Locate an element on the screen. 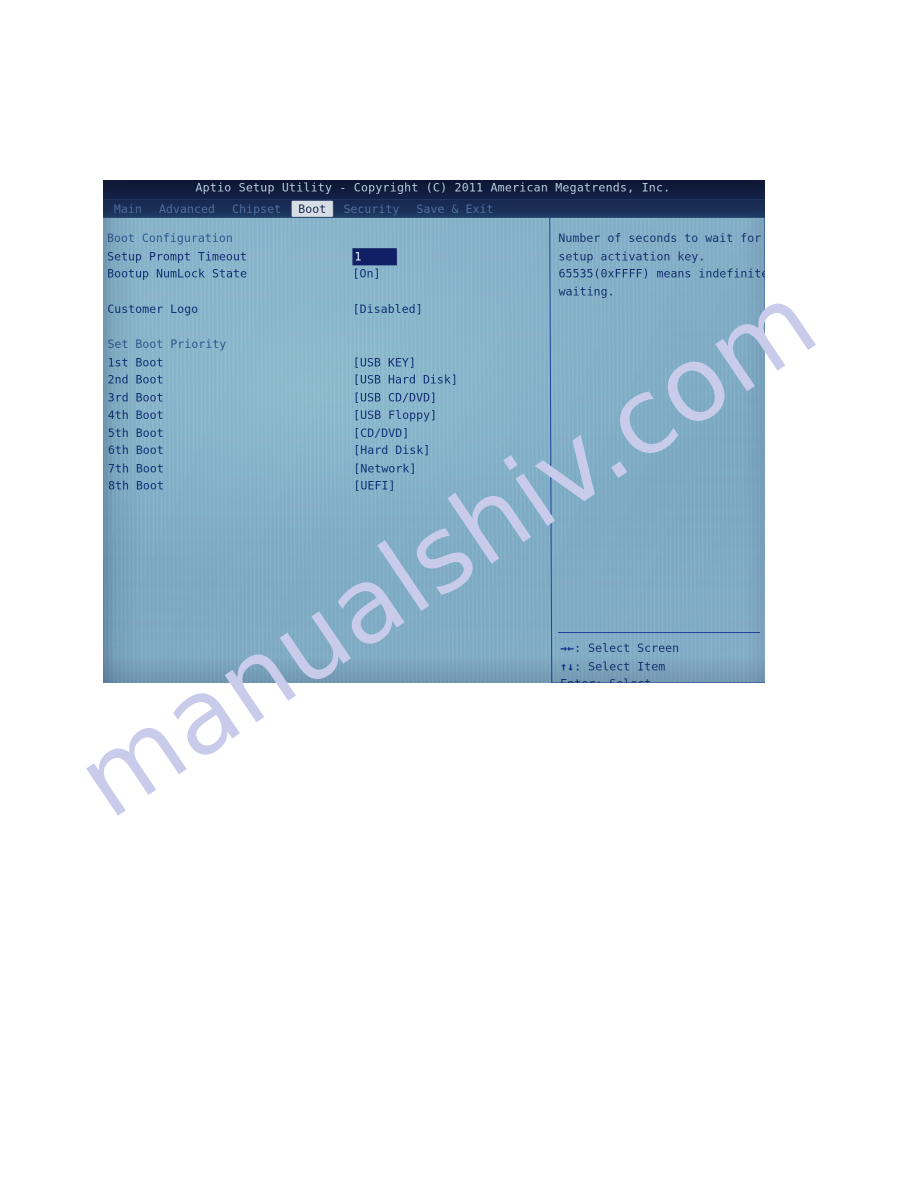 The height and width of the screenshot is (1188, 918). legend-keys-enter: Enter is located at coordinates (577, 679).